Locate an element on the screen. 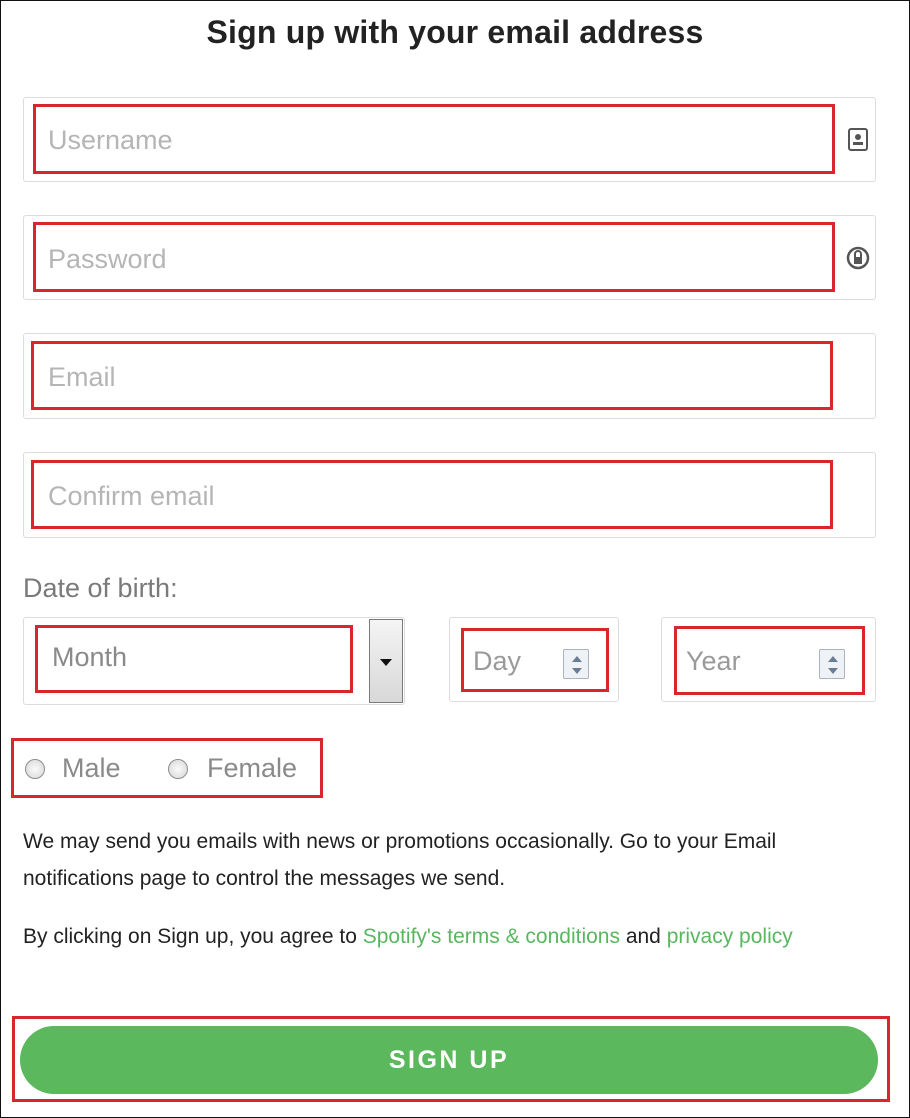 This screenshot has width=910, height=1118. signup-highlight is located at coordinates (451, 1059).